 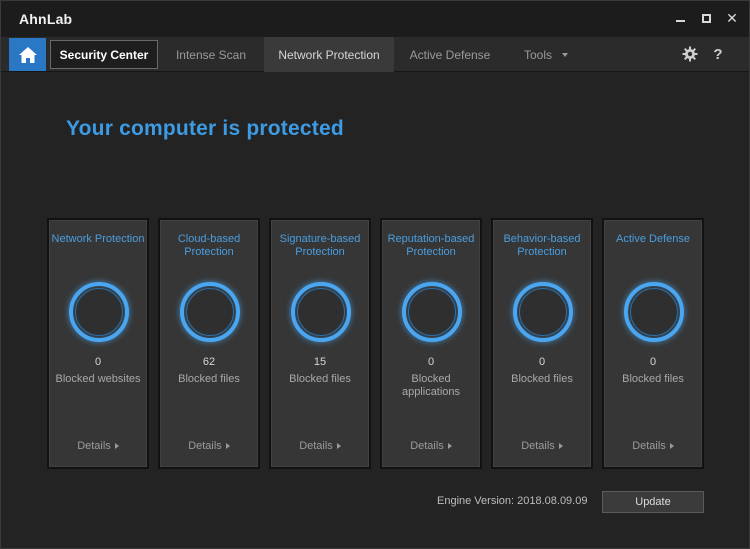 I want to click on card-count: 62, so click(x=209, y=362).